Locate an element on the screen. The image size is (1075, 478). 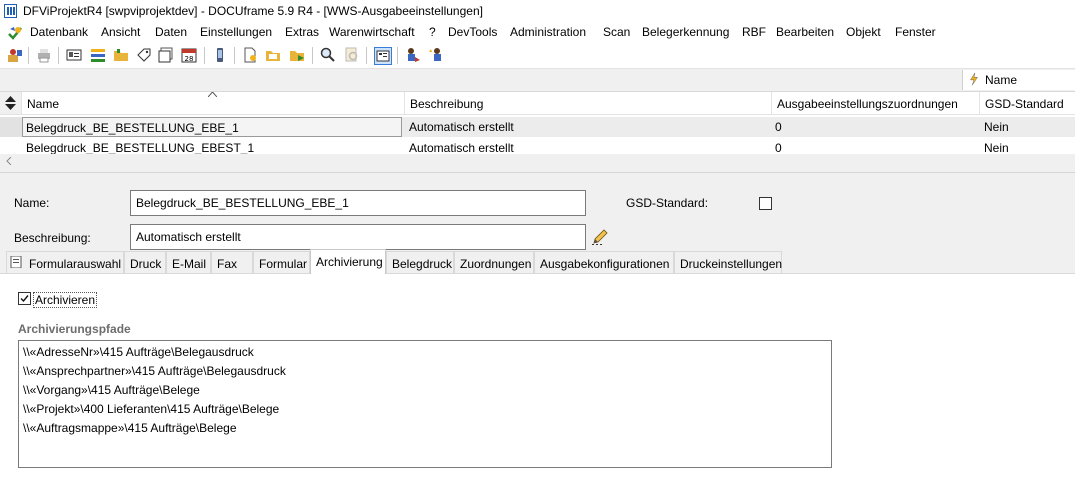
column-header-zuordnungen: Ausgabeeinstellungszuordnungen is located at coordinates (876, 103).